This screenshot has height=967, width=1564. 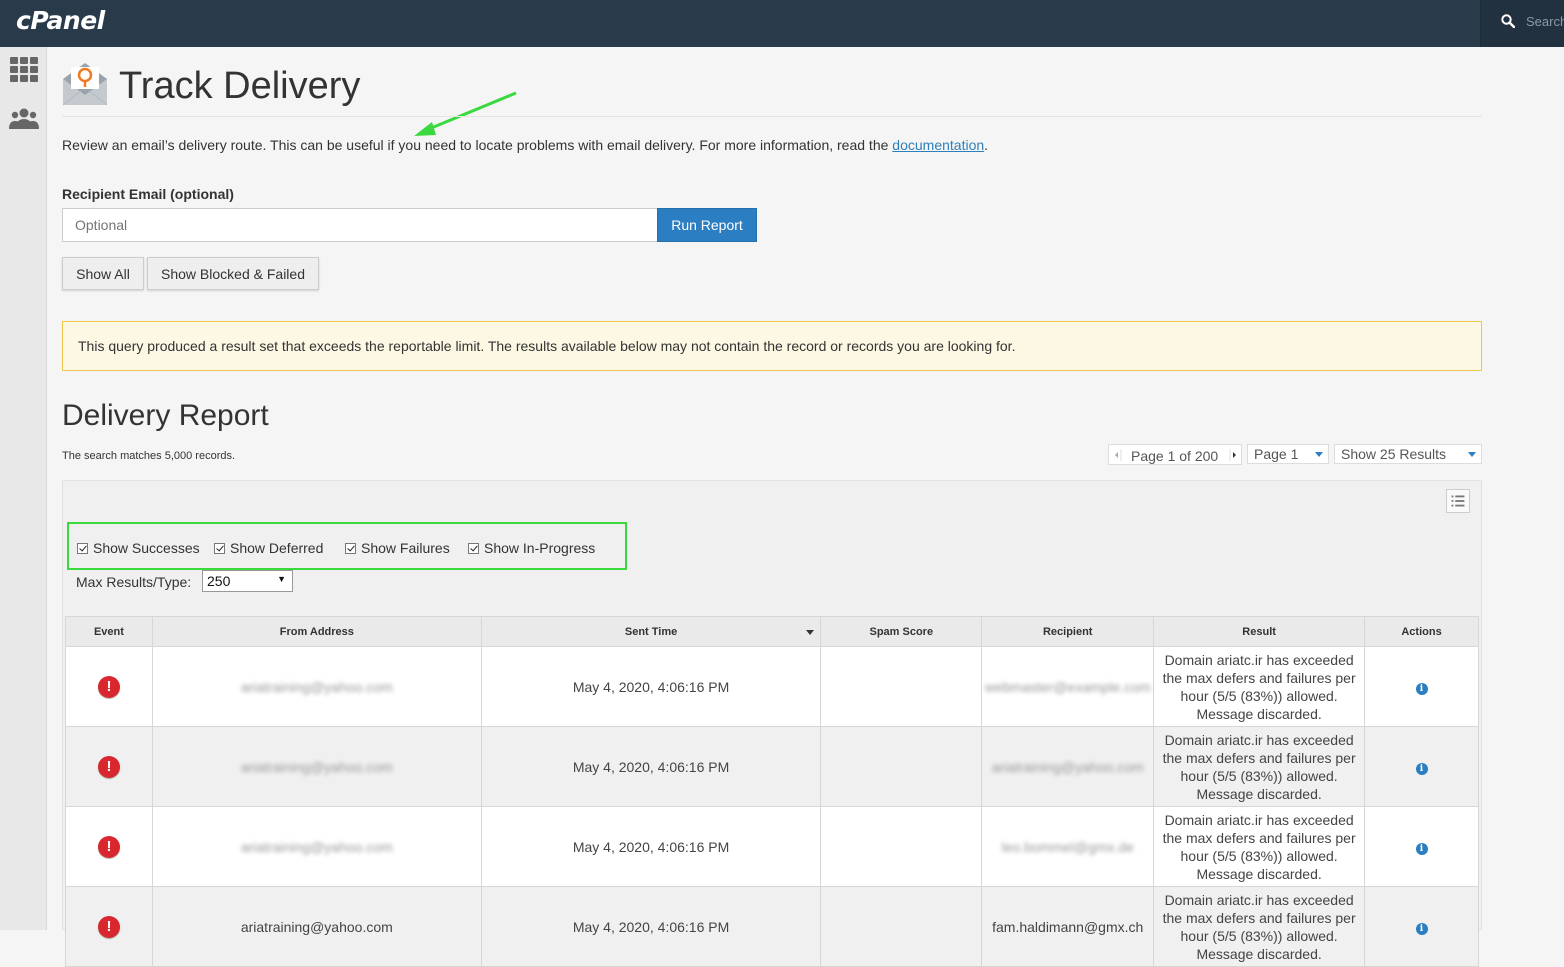 What do you see at coordinates (1276, 454) in the screenshot?
I see `page-select-value: Page 1` at bounding box center [1276, 454].